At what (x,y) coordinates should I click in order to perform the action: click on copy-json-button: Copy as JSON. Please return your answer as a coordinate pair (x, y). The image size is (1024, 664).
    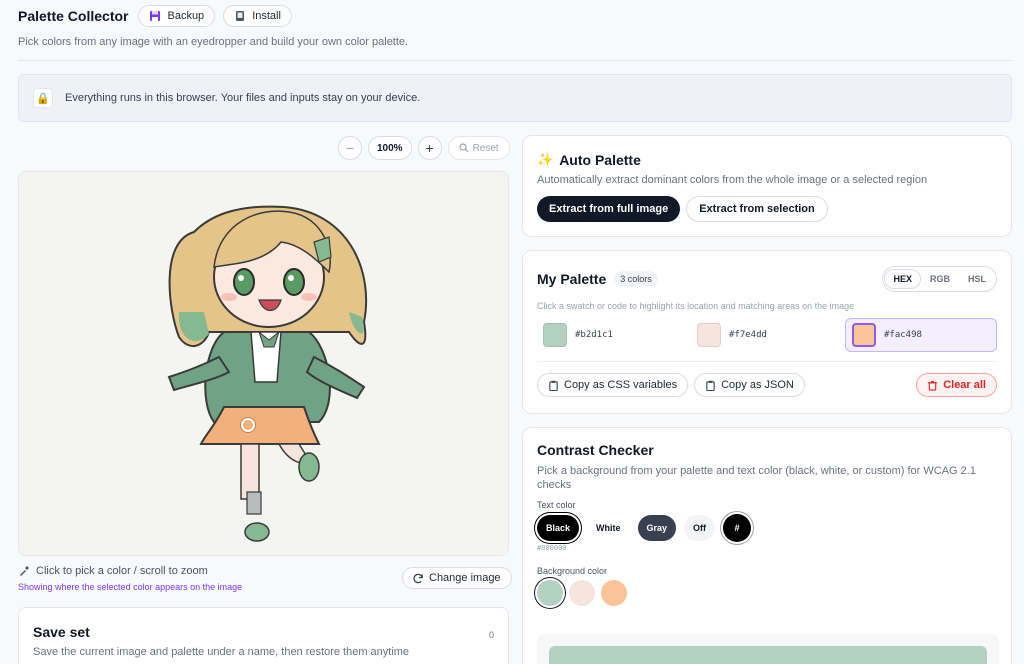
    Looking at the image, I should click on (749, 385).